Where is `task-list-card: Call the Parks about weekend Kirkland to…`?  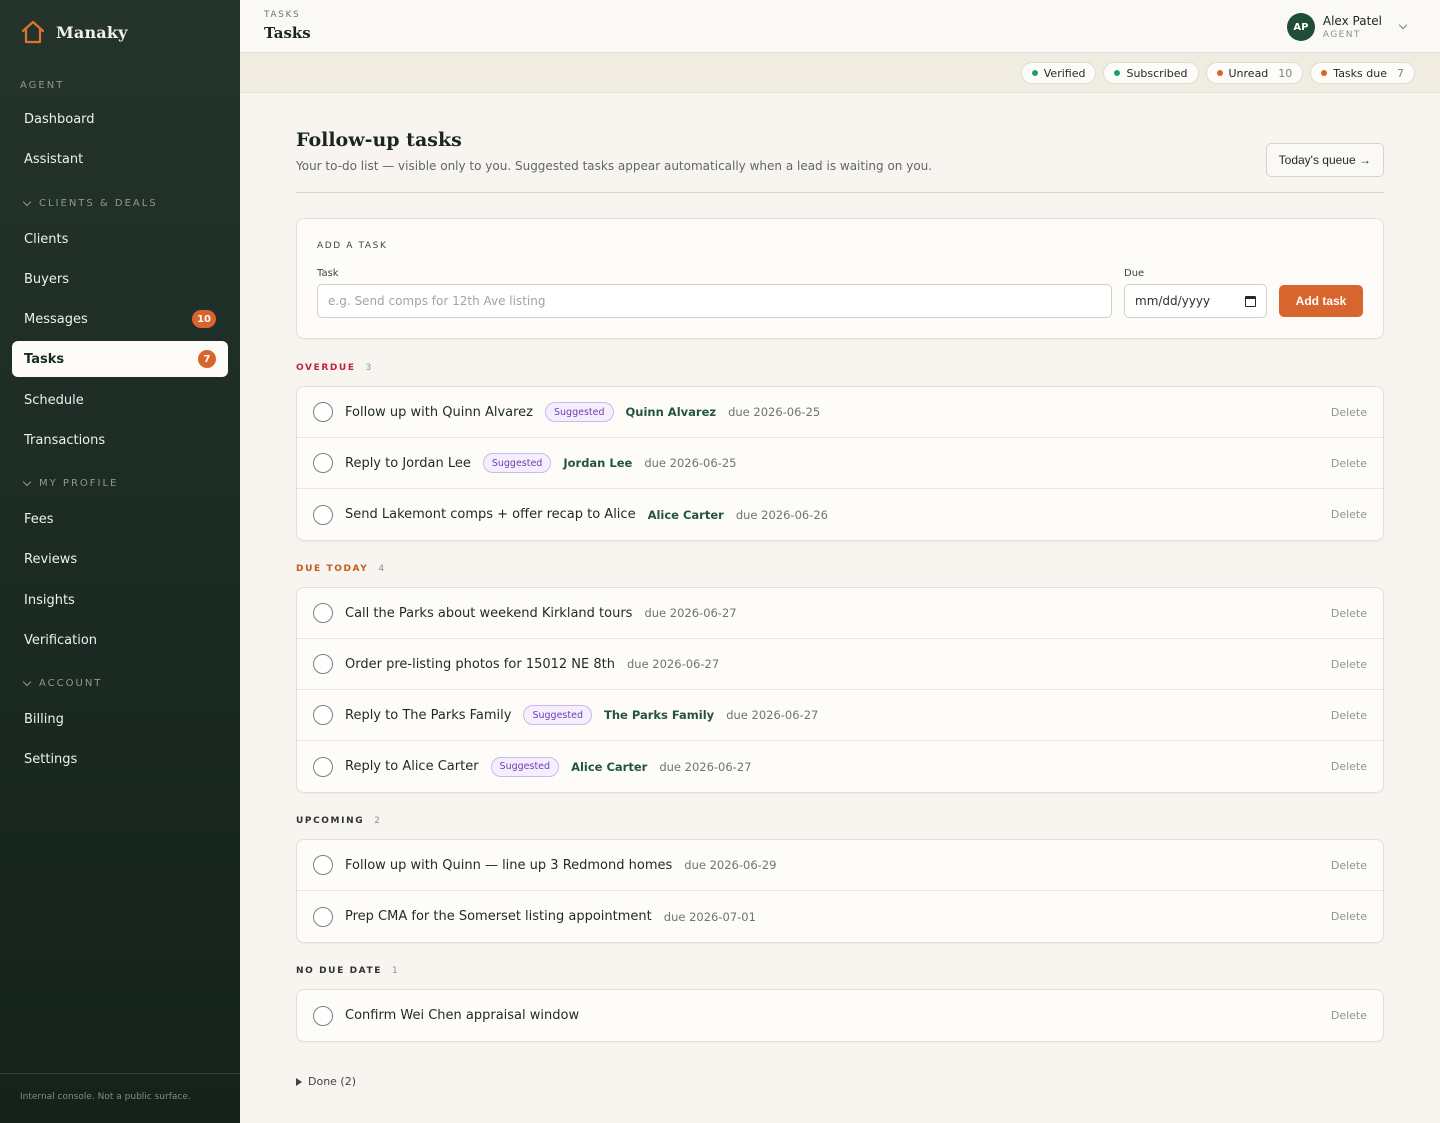 task-list-card: Call the Parks about weekend Kirkland to… is located at coordinates (840, 690).